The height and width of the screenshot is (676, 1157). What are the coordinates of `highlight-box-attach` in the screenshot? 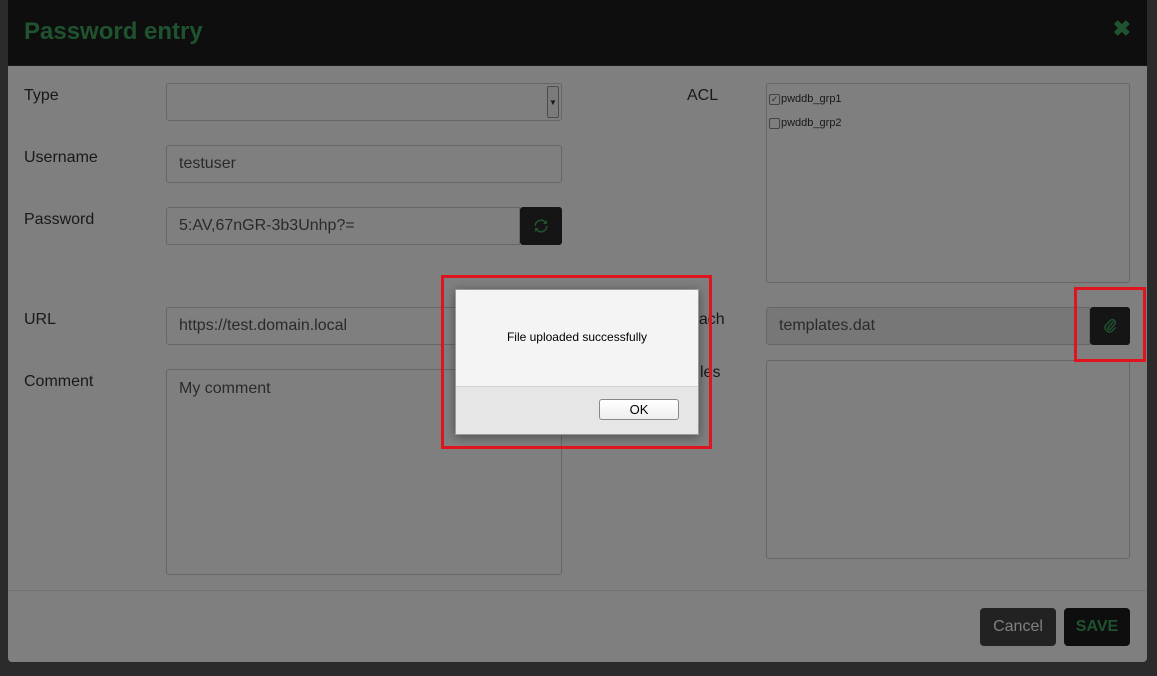 It's located at (1110, 324).